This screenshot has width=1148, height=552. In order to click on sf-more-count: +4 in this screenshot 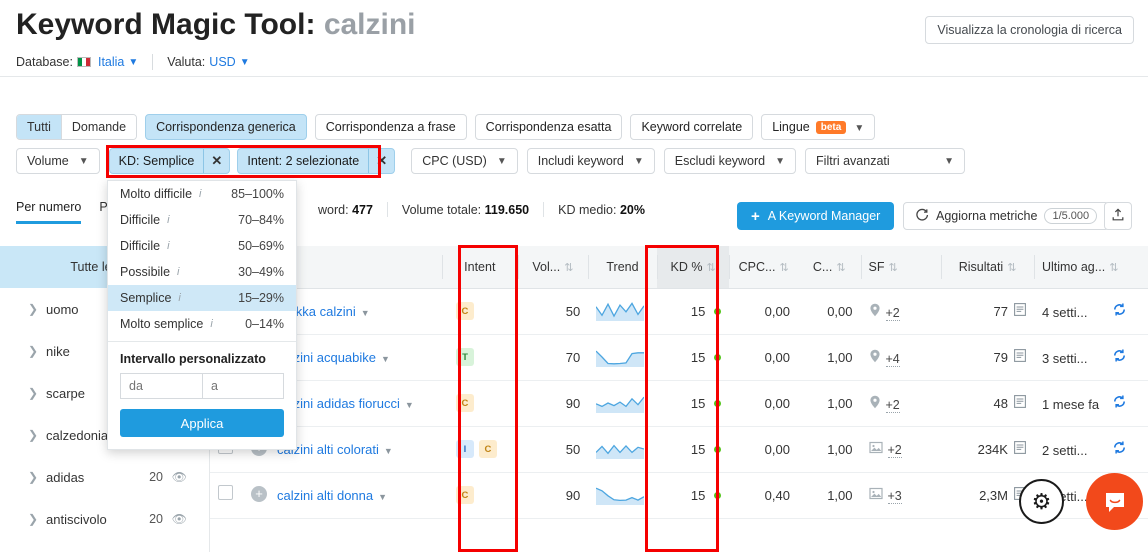, I will do `click(892, 359)`.